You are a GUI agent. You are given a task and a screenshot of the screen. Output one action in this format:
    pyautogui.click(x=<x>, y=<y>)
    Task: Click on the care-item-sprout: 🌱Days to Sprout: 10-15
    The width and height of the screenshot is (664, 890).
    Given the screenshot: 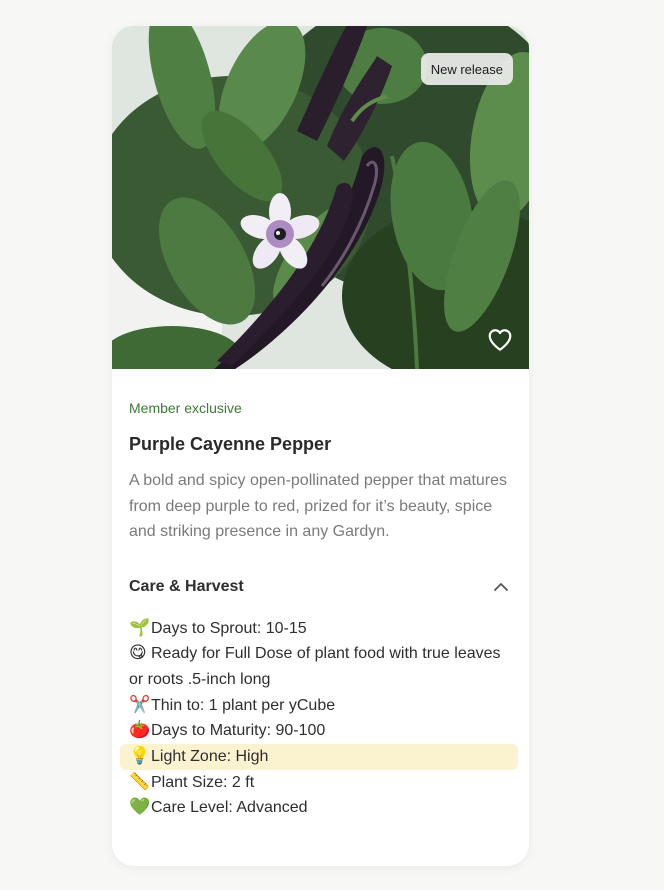 What is the action you would take?
    pyautogui.click(x=320, y=629)
    